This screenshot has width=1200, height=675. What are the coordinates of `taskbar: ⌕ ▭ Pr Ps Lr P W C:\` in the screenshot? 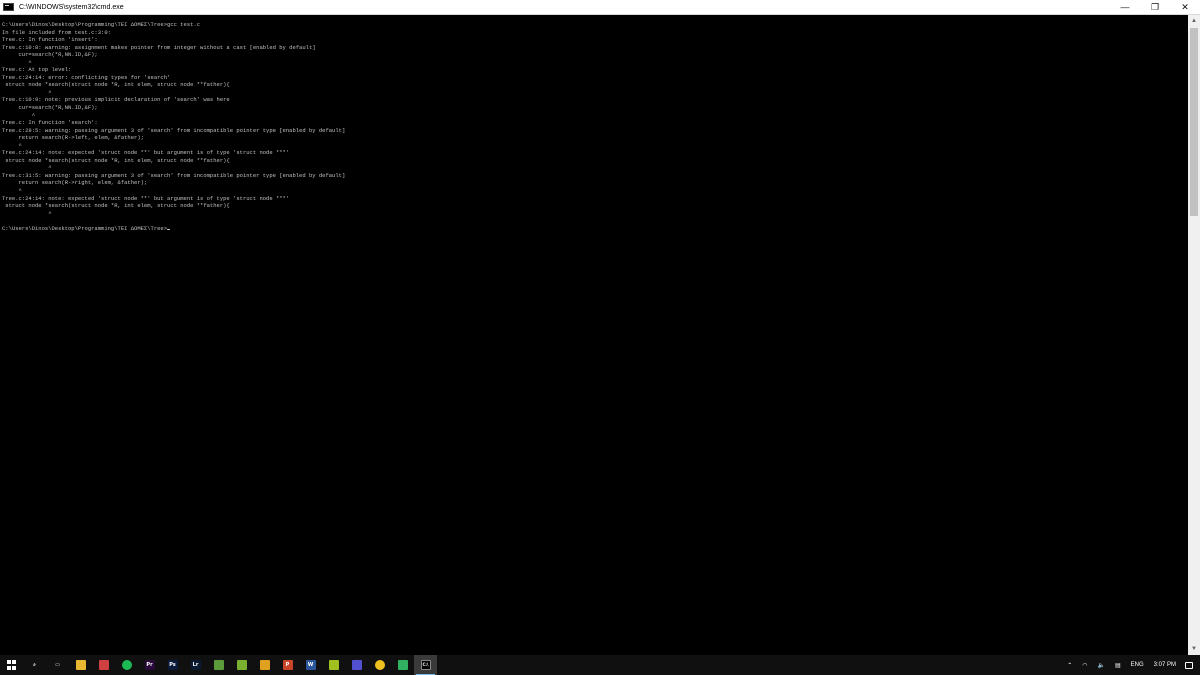 It's located at (600, 665).